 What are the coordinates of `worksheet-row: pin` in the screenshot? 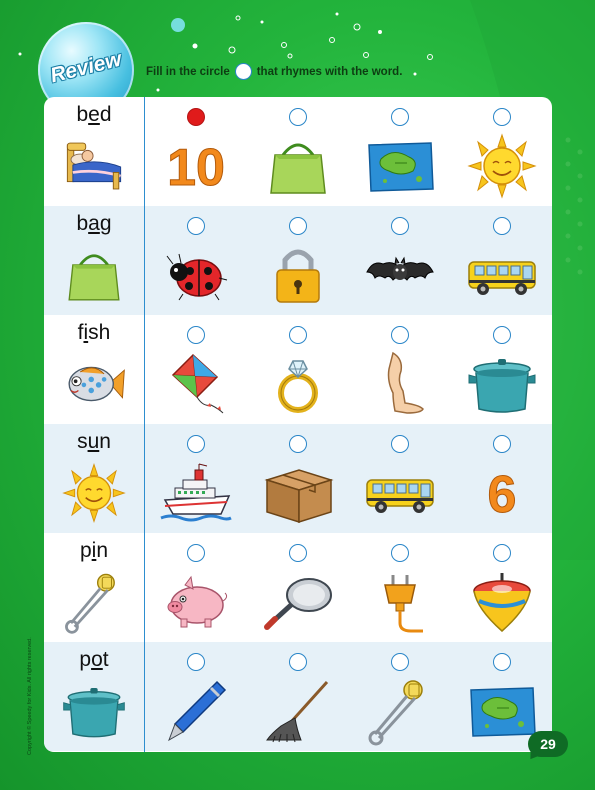 It's located at (298, 587).